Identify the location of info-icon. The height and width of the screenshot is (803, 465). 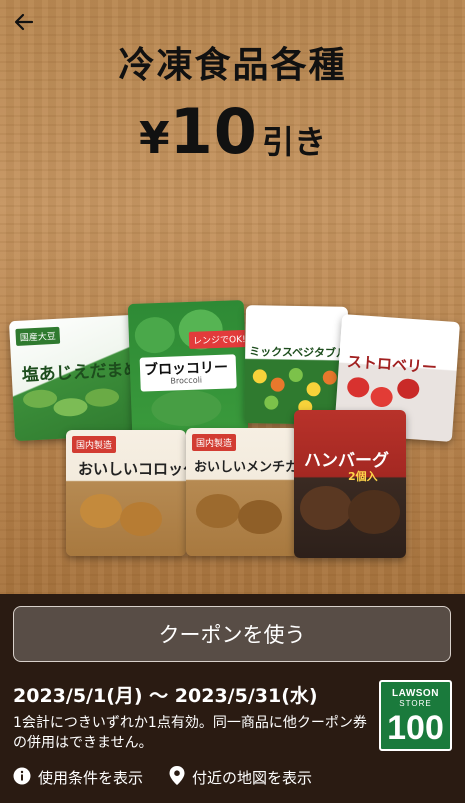
(22, 778).